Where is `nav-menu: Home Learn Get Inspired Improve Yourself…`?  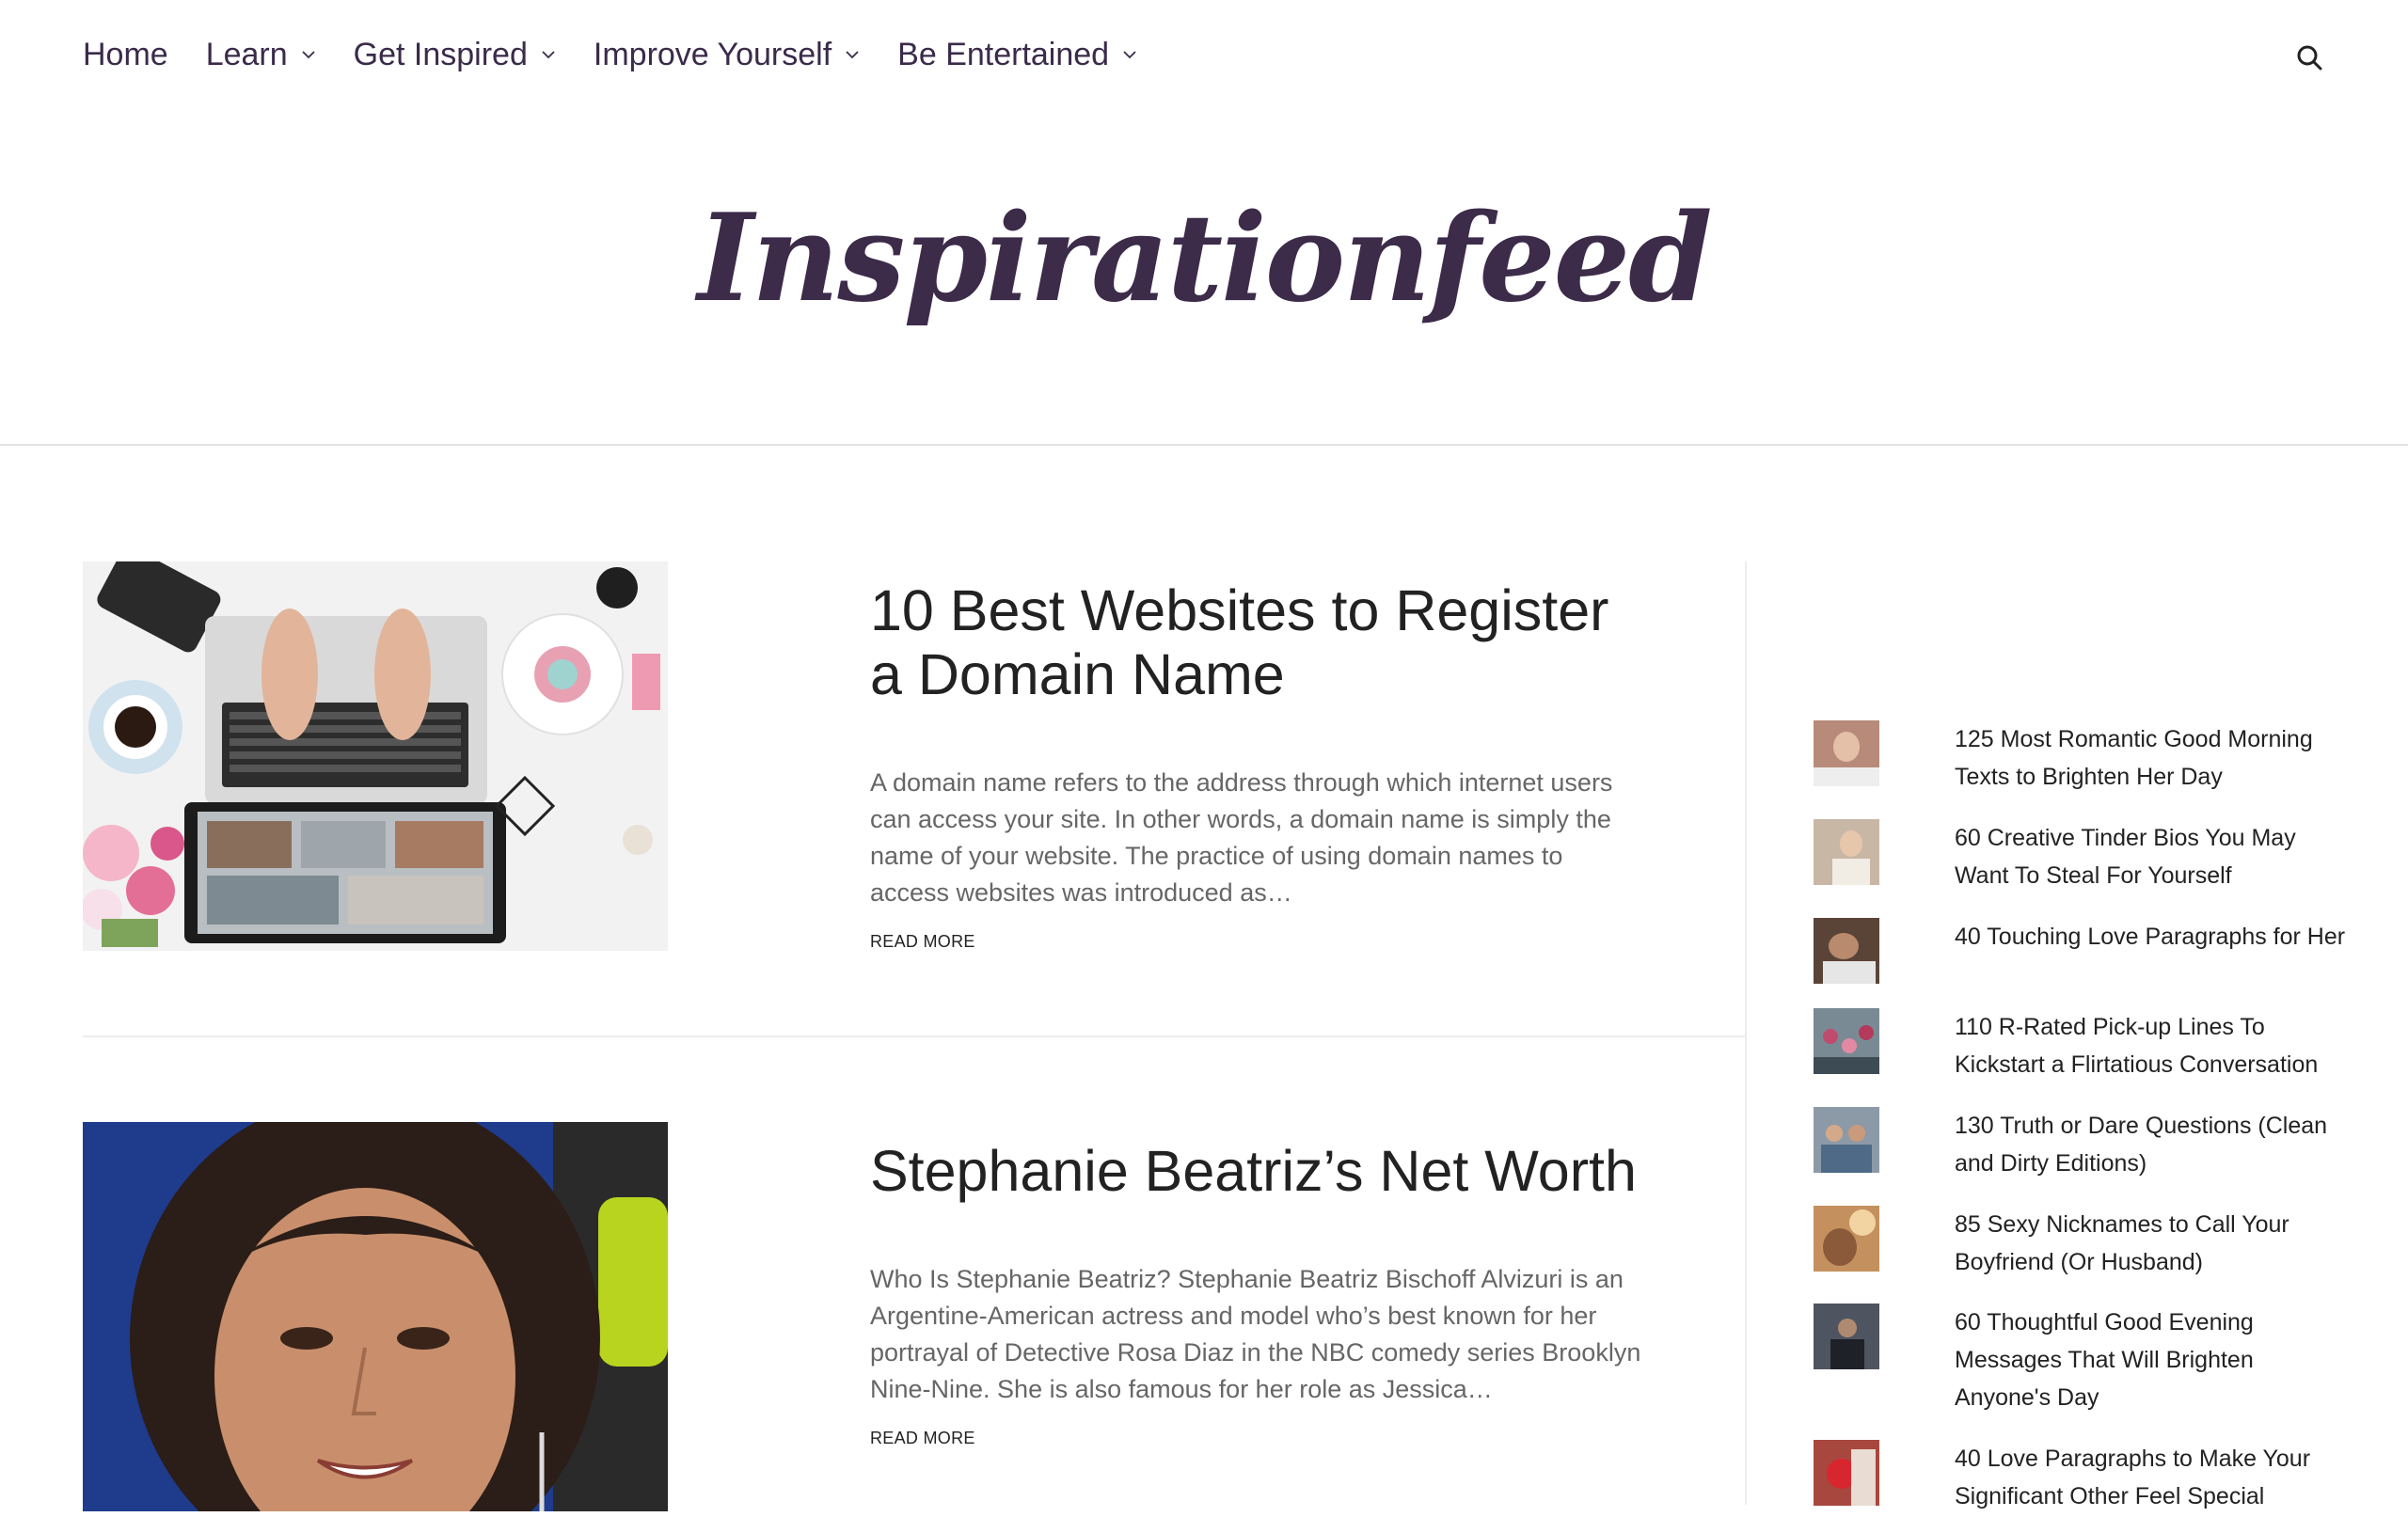 nav-menu: Home Learn Get Inspired Improve Yourself… is located at coordinates (629, 54).